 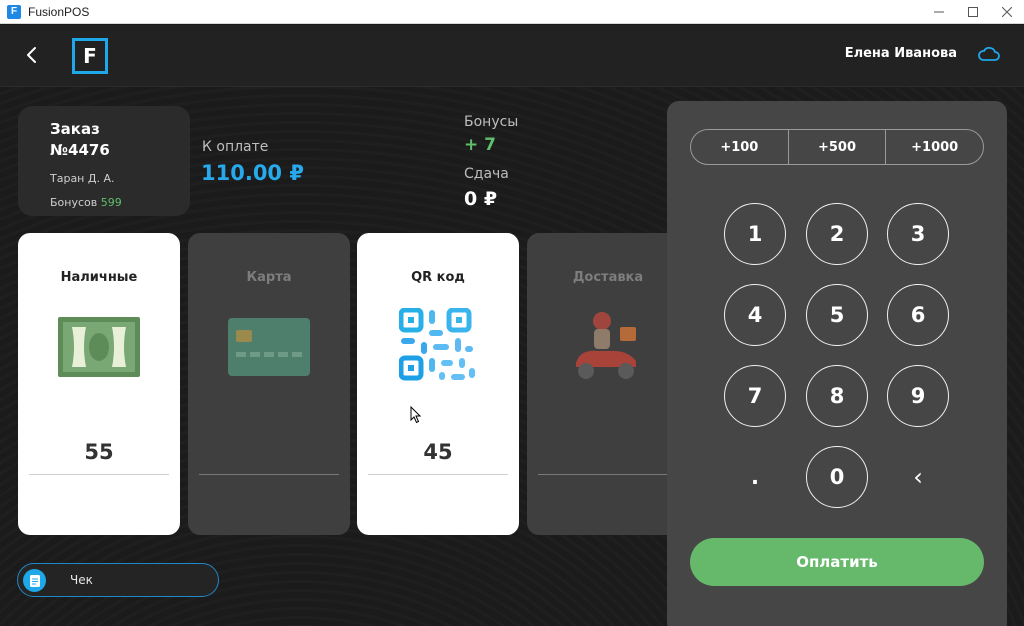 What do you see at coordinates (99, 384) in the screenshot?
I see `method-cash: Наличные 55` at bounding box center [99, 384].